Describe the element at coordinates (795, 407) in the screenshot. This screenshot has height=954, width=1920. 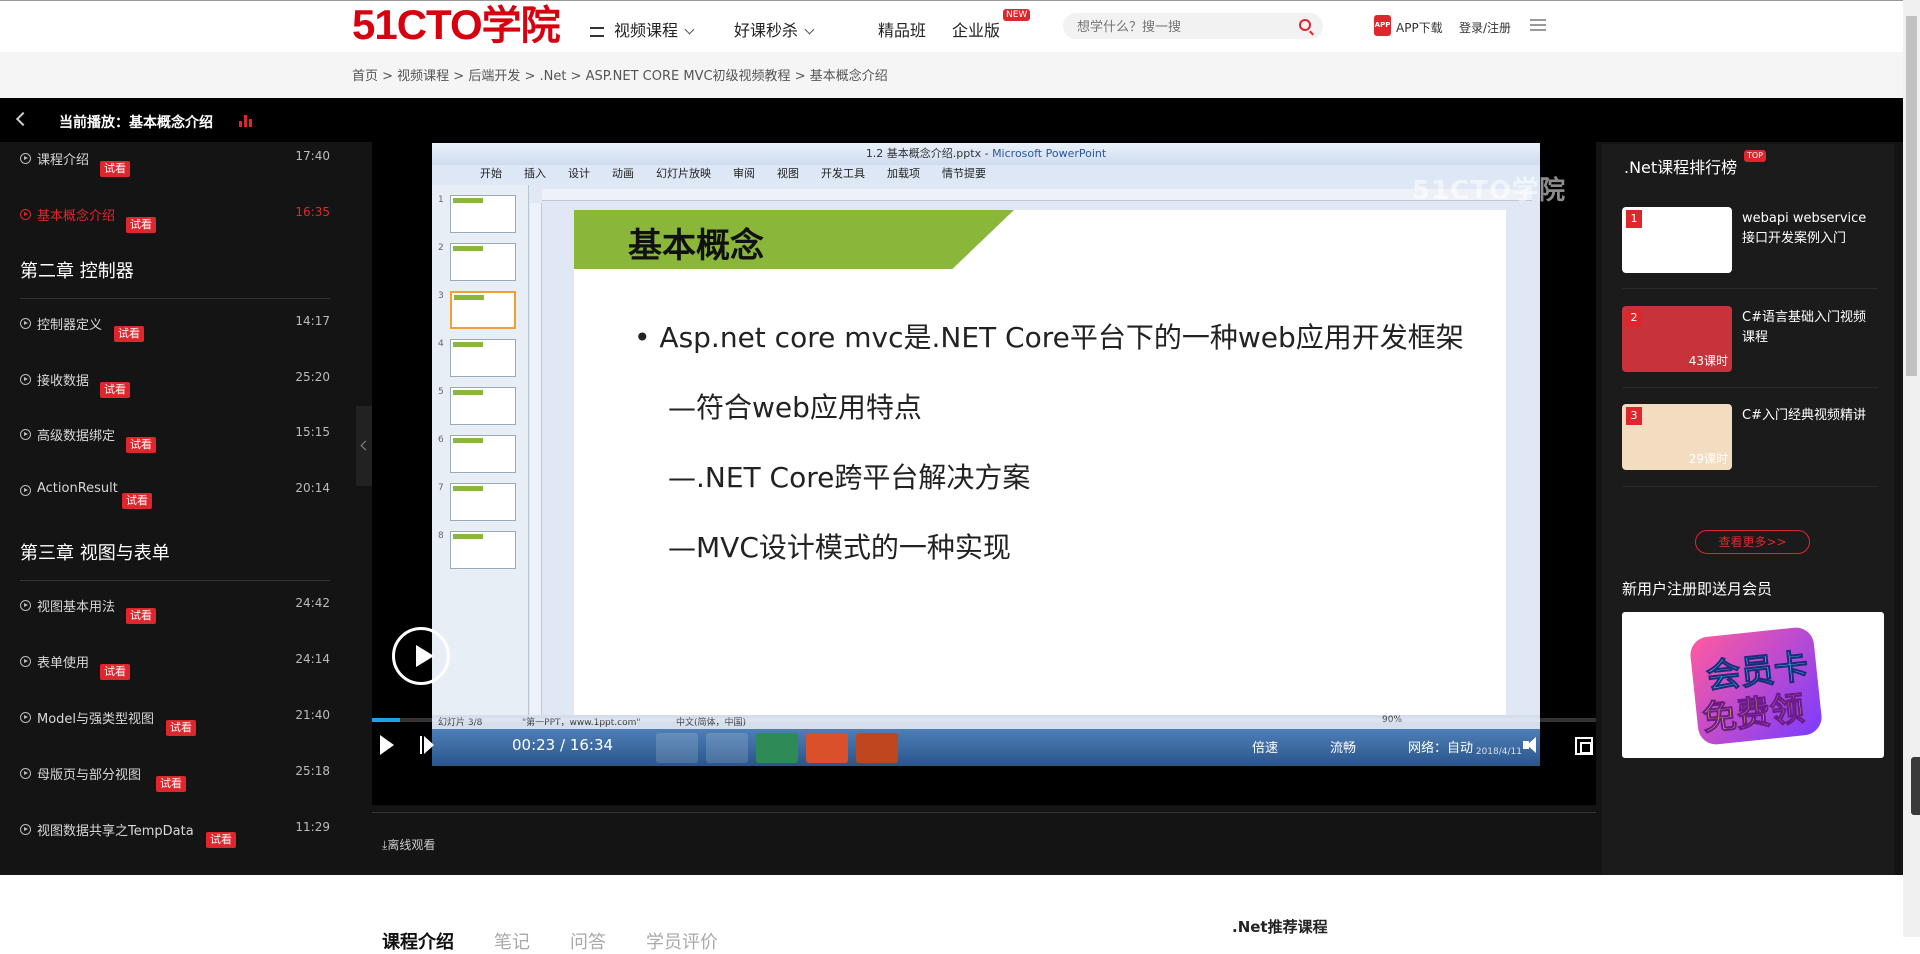
I see `slide-bullet: —符合web应用特点` at that location.